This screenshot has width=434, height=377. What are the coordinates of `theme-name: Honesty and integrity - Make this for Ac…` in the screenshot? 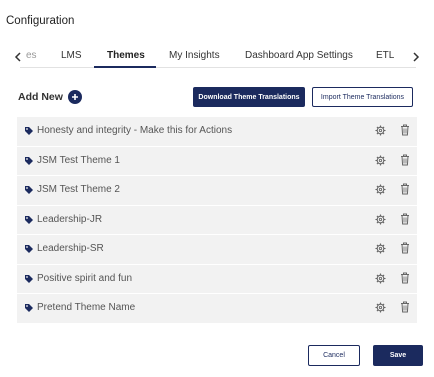 It's located at (134, 130).